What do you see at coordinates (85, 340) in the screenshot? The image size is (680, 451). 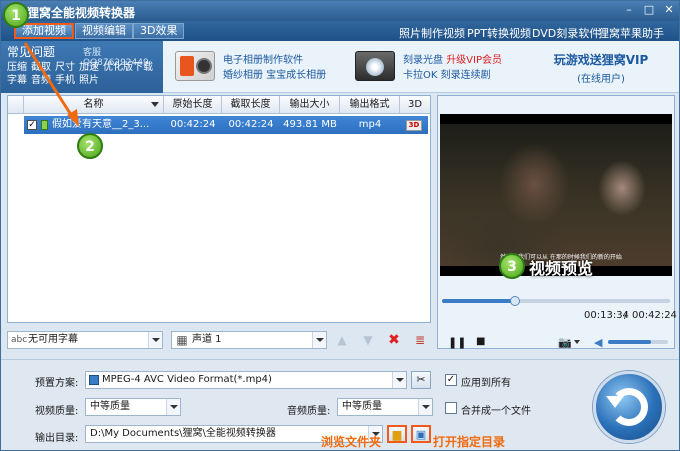 I see `subtitle-select: abc 无可用字幕` at bounding box center [85, 340].